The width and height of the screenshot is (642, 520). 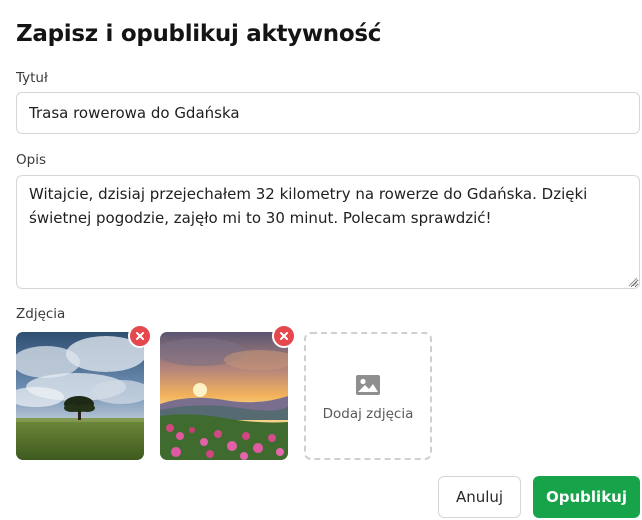 What do you see at coordinates (479, 497) in the screenshot?
I see `cancel-button: Anuluj` at bounding box center [479, 497].